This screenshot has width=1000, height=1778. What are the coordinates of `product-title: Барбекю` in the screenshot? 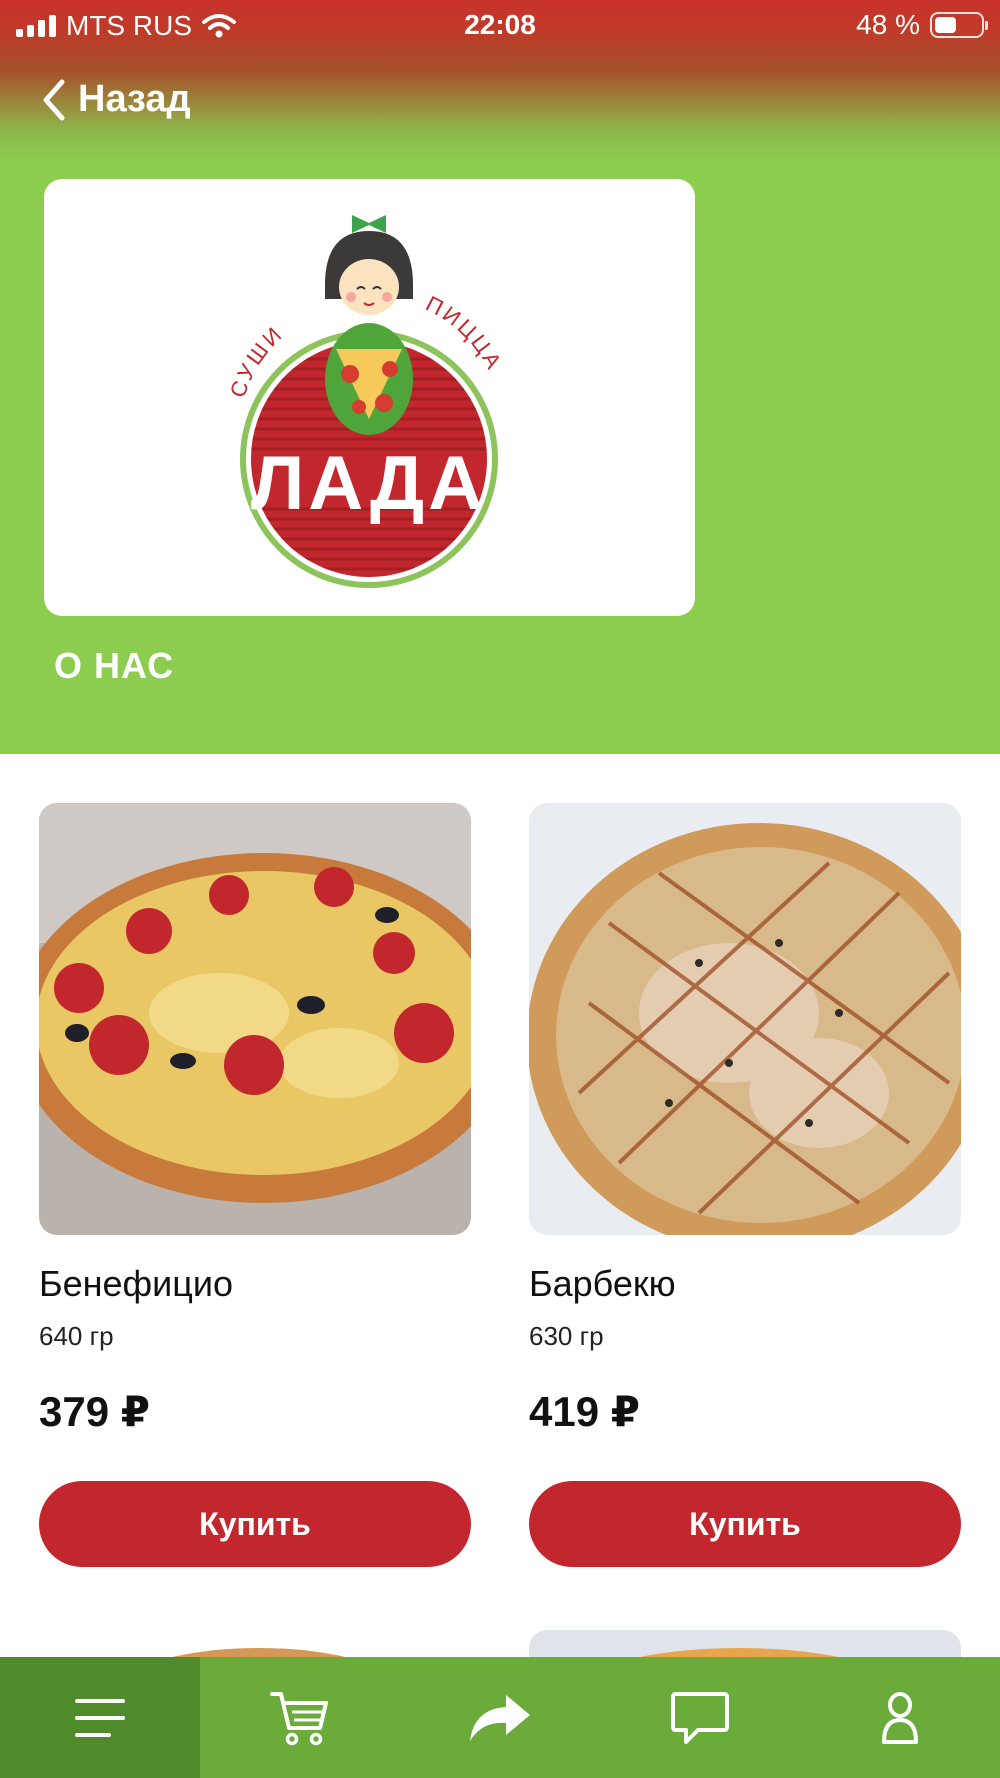 It's located at (602, 1283).